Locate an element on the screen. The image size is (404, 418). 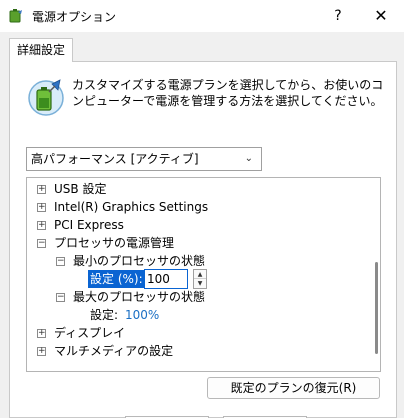
min-setting-row: 設定 (%): 100 ▲ ▼ is located at coordinates (197, 279).